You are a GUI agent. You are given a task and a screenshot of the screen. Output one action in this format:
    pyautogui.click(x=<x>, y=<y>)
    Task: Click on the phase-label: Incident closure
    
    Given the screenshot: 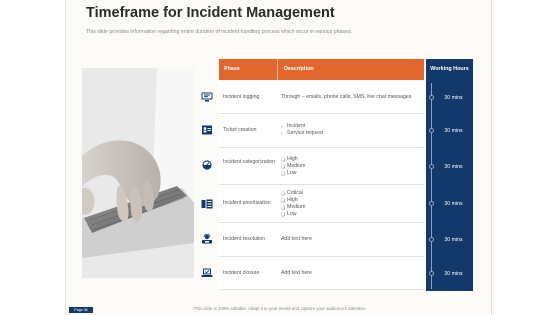 What is the action you would take?
    pyautogui.click(x=241, y=273)
    